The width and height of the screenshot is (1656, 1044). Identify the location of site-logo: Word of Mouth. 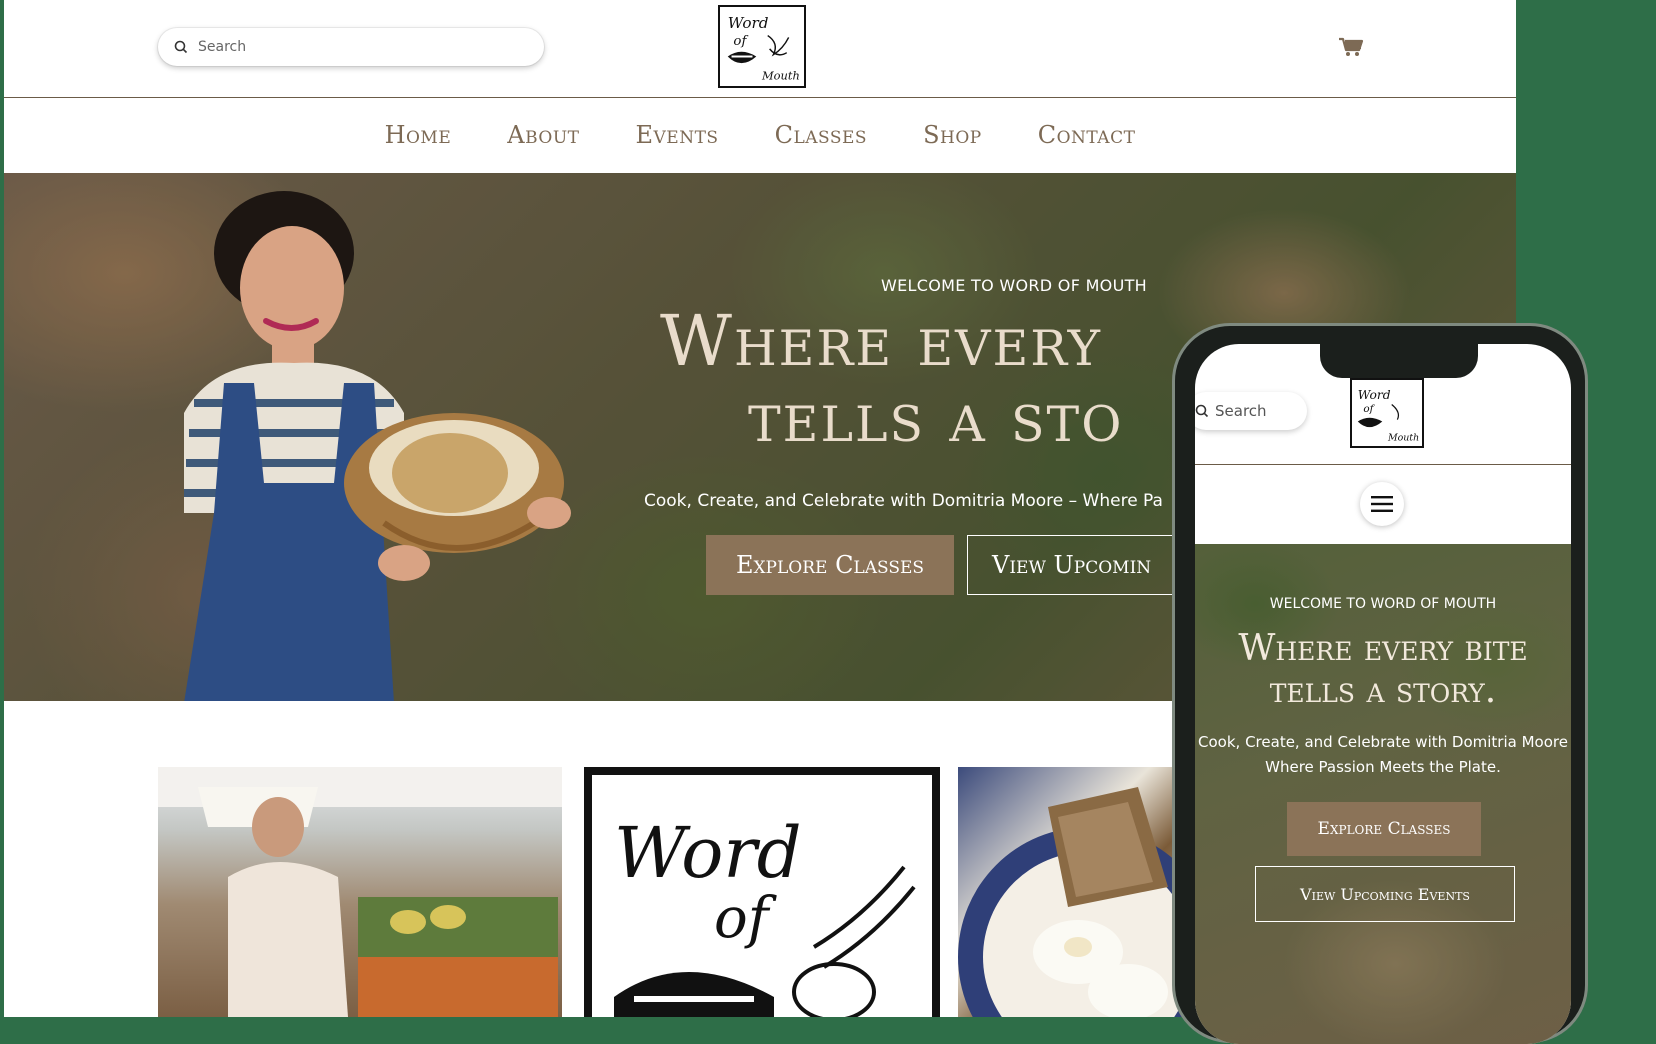
(762, 46).